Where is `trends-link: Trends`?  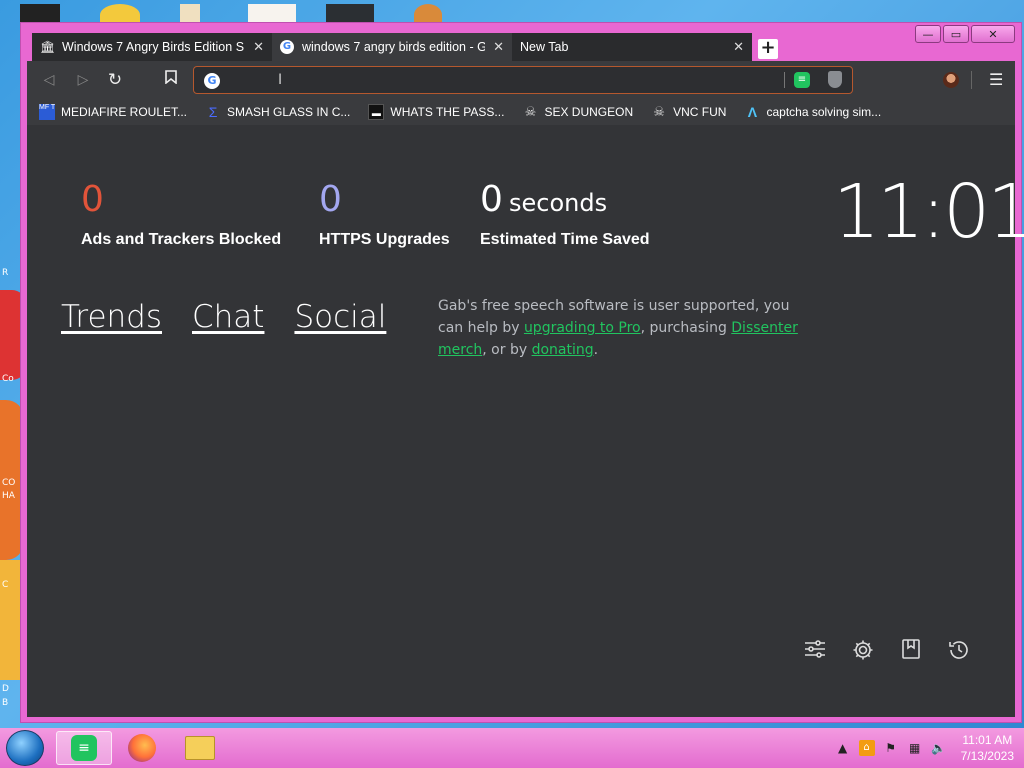
trends-link: Trends is located at coordinates (111, 317).